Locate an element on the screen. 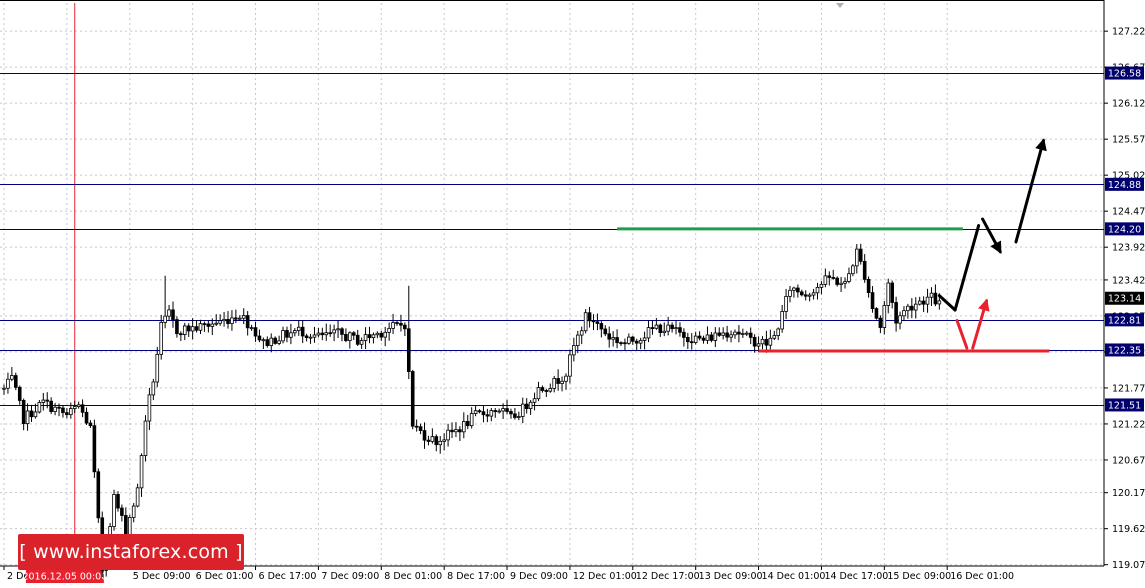 The height and width of the screenshot is (588, 1145). y-tick-label: 119.62 is located at coordinates (1128, 529).